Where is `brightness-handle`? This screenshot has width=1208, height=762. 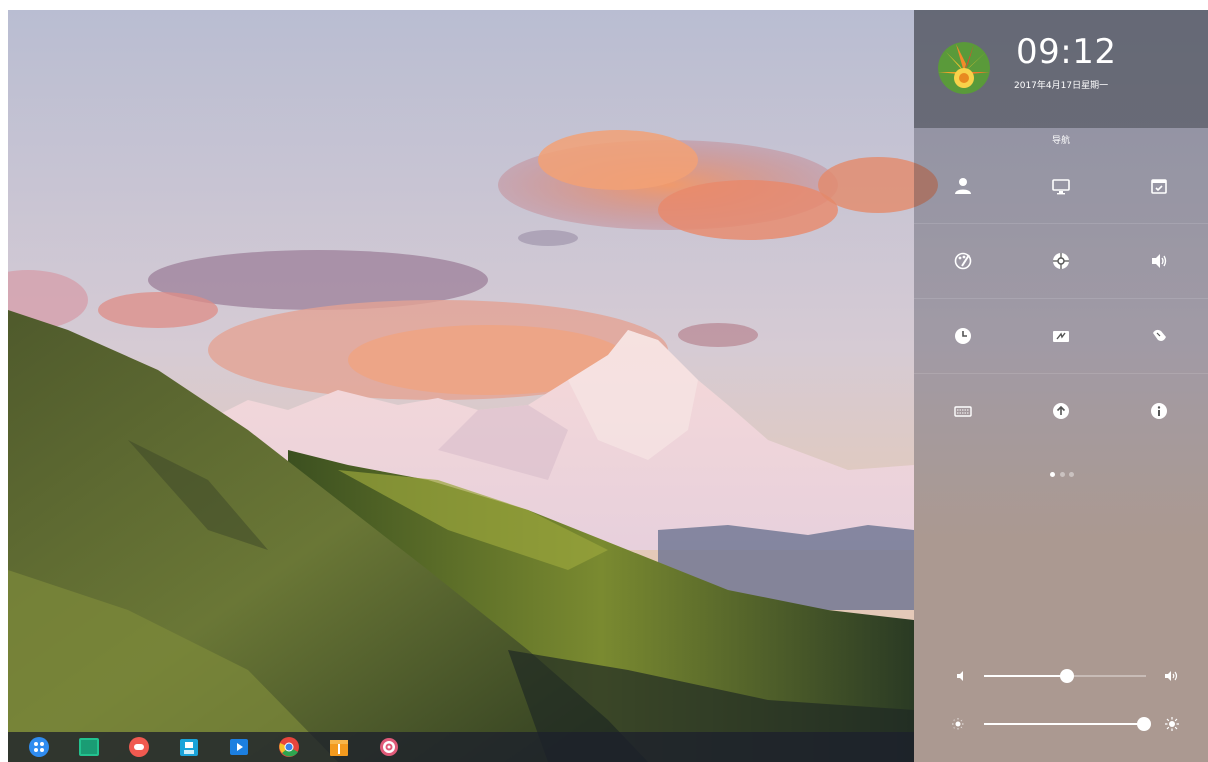 brightness-handle is located at coordinates (1144, 724).